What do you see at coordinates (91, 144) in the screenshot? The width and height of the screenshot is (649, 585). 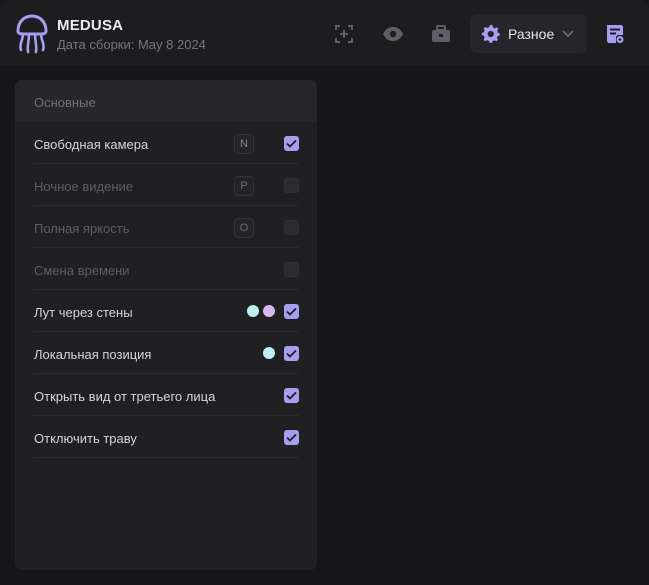 I see `setting-label: Свободная камера` at bounding box center [91, 144].